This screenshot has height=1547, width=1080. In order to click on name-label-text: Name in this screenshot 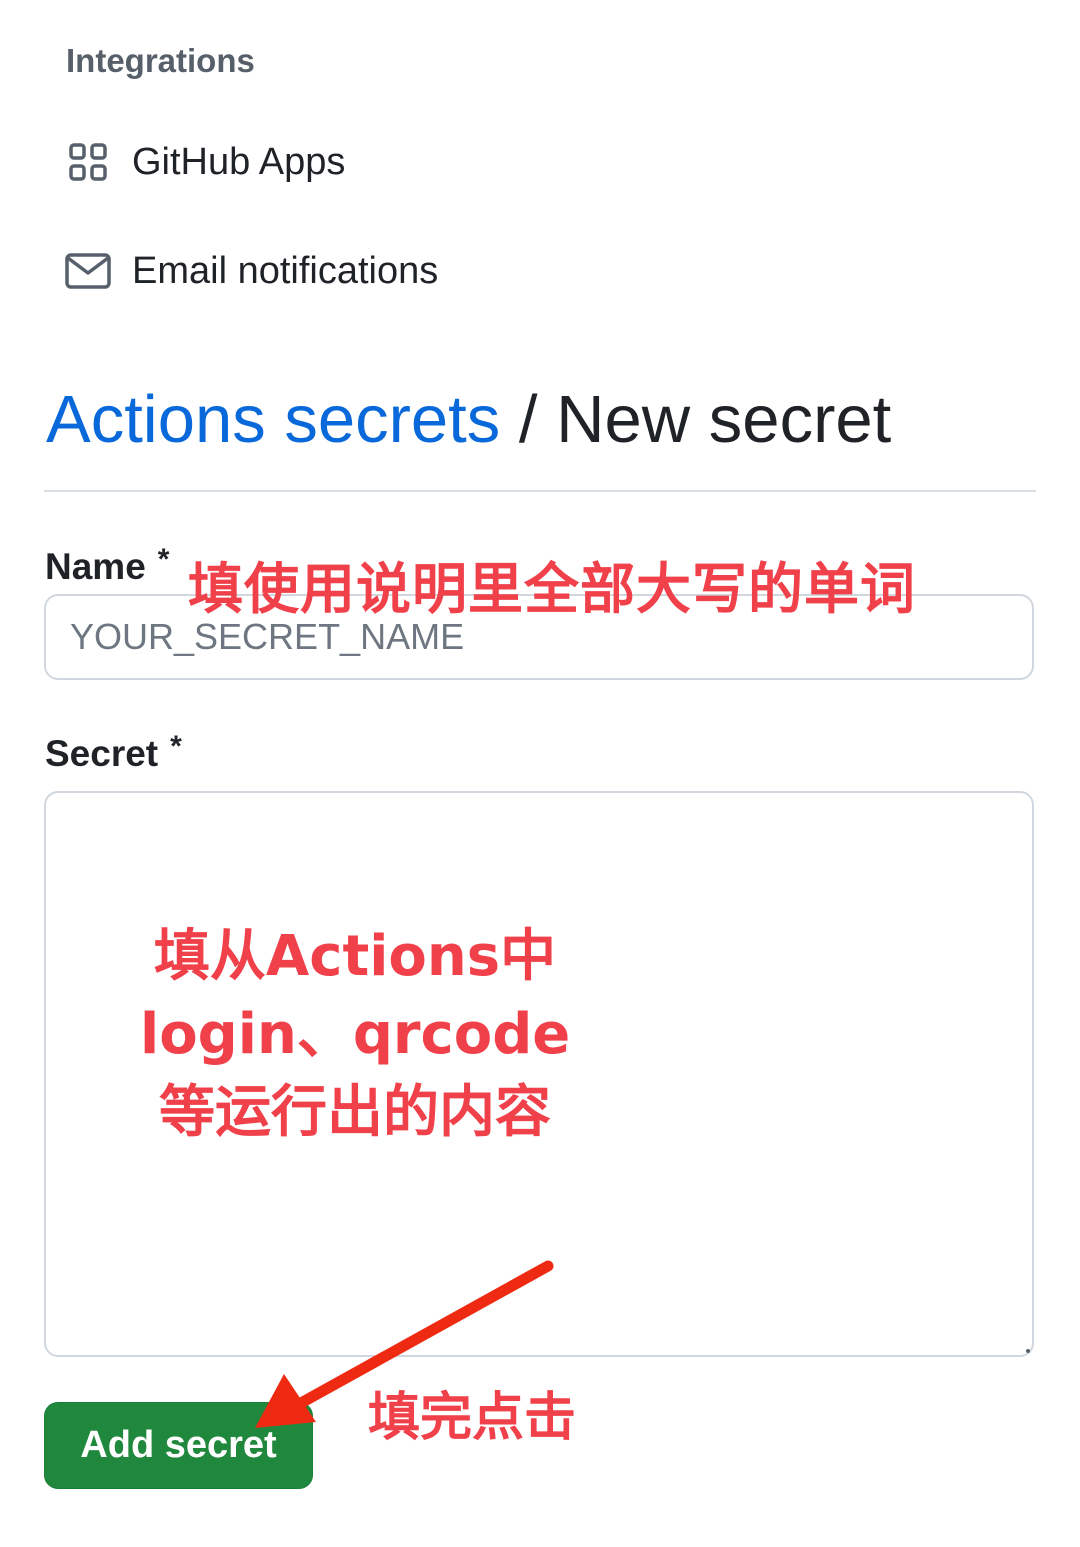, I will do `click(95, 566)`.